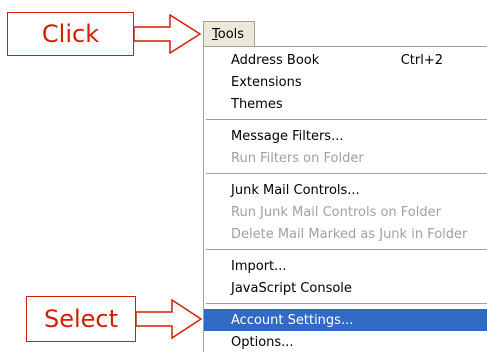 This screenshot has height=353, width=487. Describe the element at coordinates (81, 319) in the screenshot. I see `select-label: Select` at that location.